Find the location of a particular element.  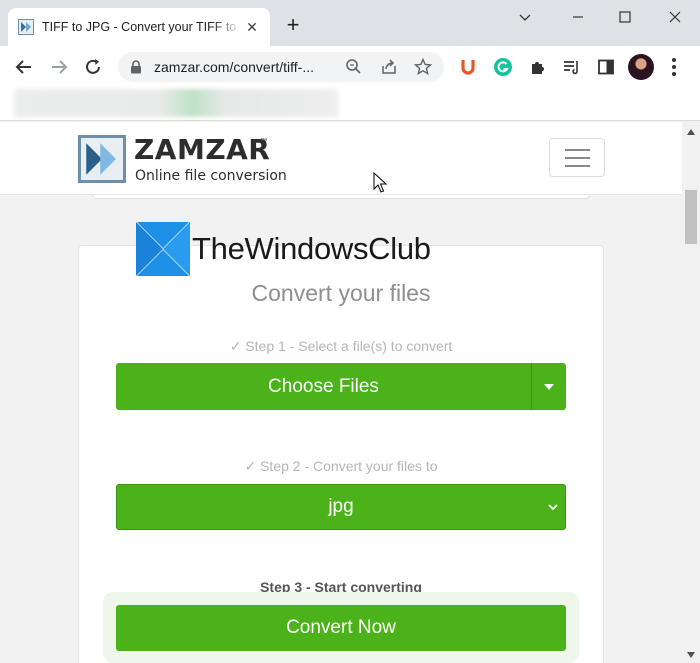

convert-now-button: Convert Now is located at coordinates (341, 628).